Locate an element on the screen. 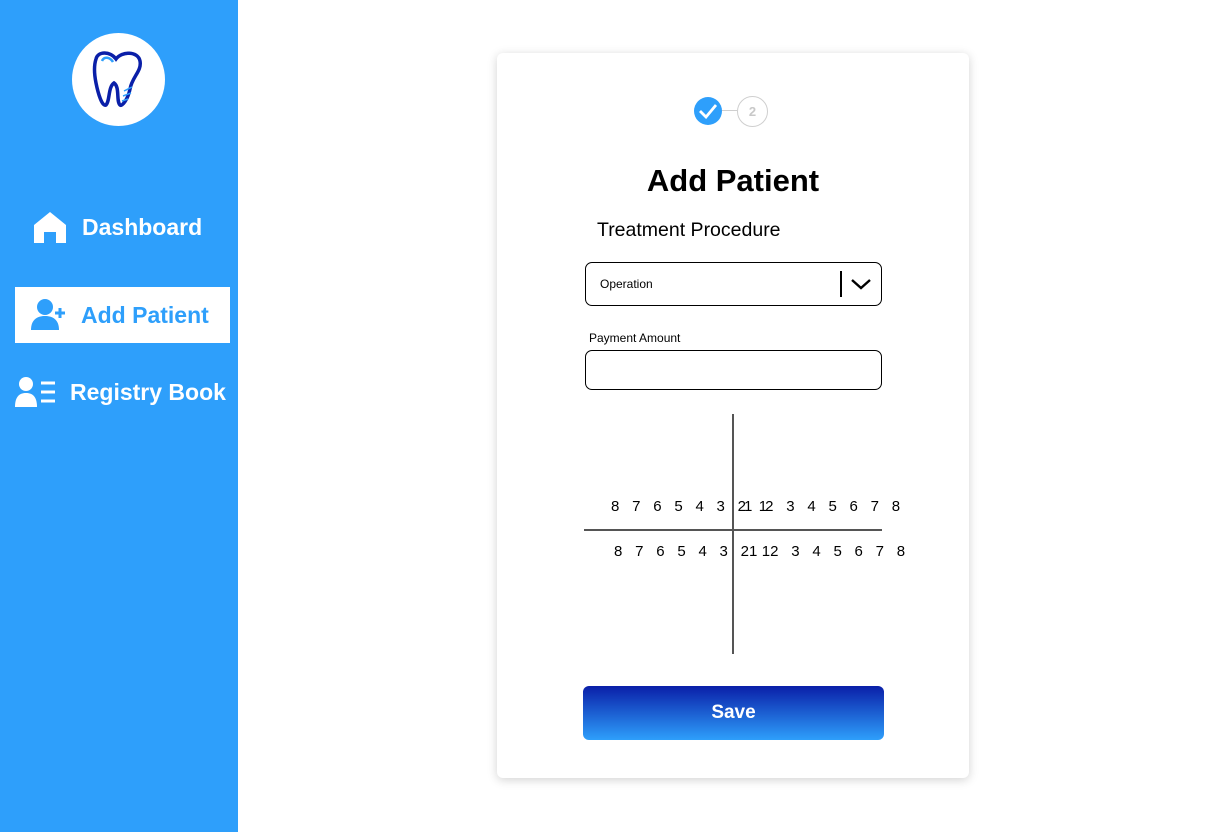 The image size is (1209, 832). step-1-complete is located at coordinates (708, 111).